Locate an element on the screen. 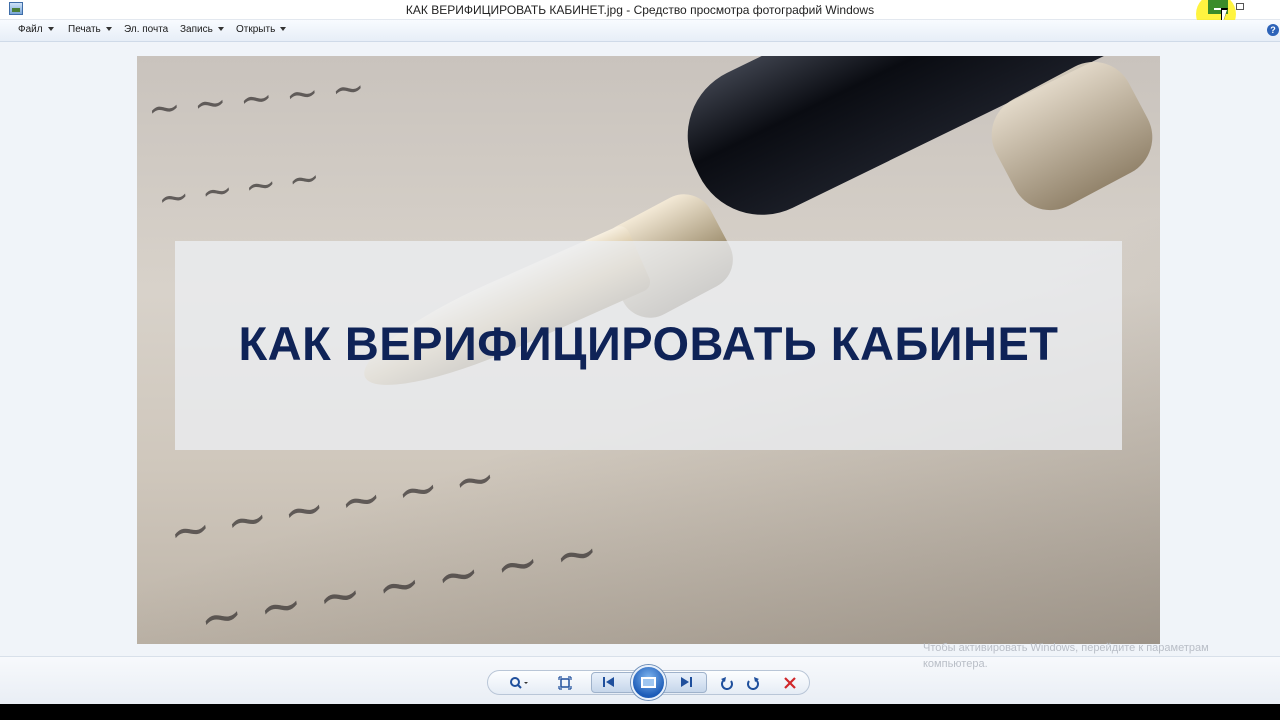 This screenshot has width=1280, height=720. delete-button is located at coordinates (790, 682).